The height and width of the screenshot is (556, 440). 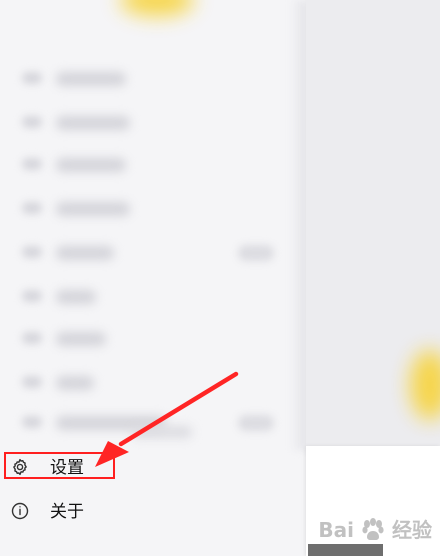 I want to click on gear-icon, so click(x=20, y=467).